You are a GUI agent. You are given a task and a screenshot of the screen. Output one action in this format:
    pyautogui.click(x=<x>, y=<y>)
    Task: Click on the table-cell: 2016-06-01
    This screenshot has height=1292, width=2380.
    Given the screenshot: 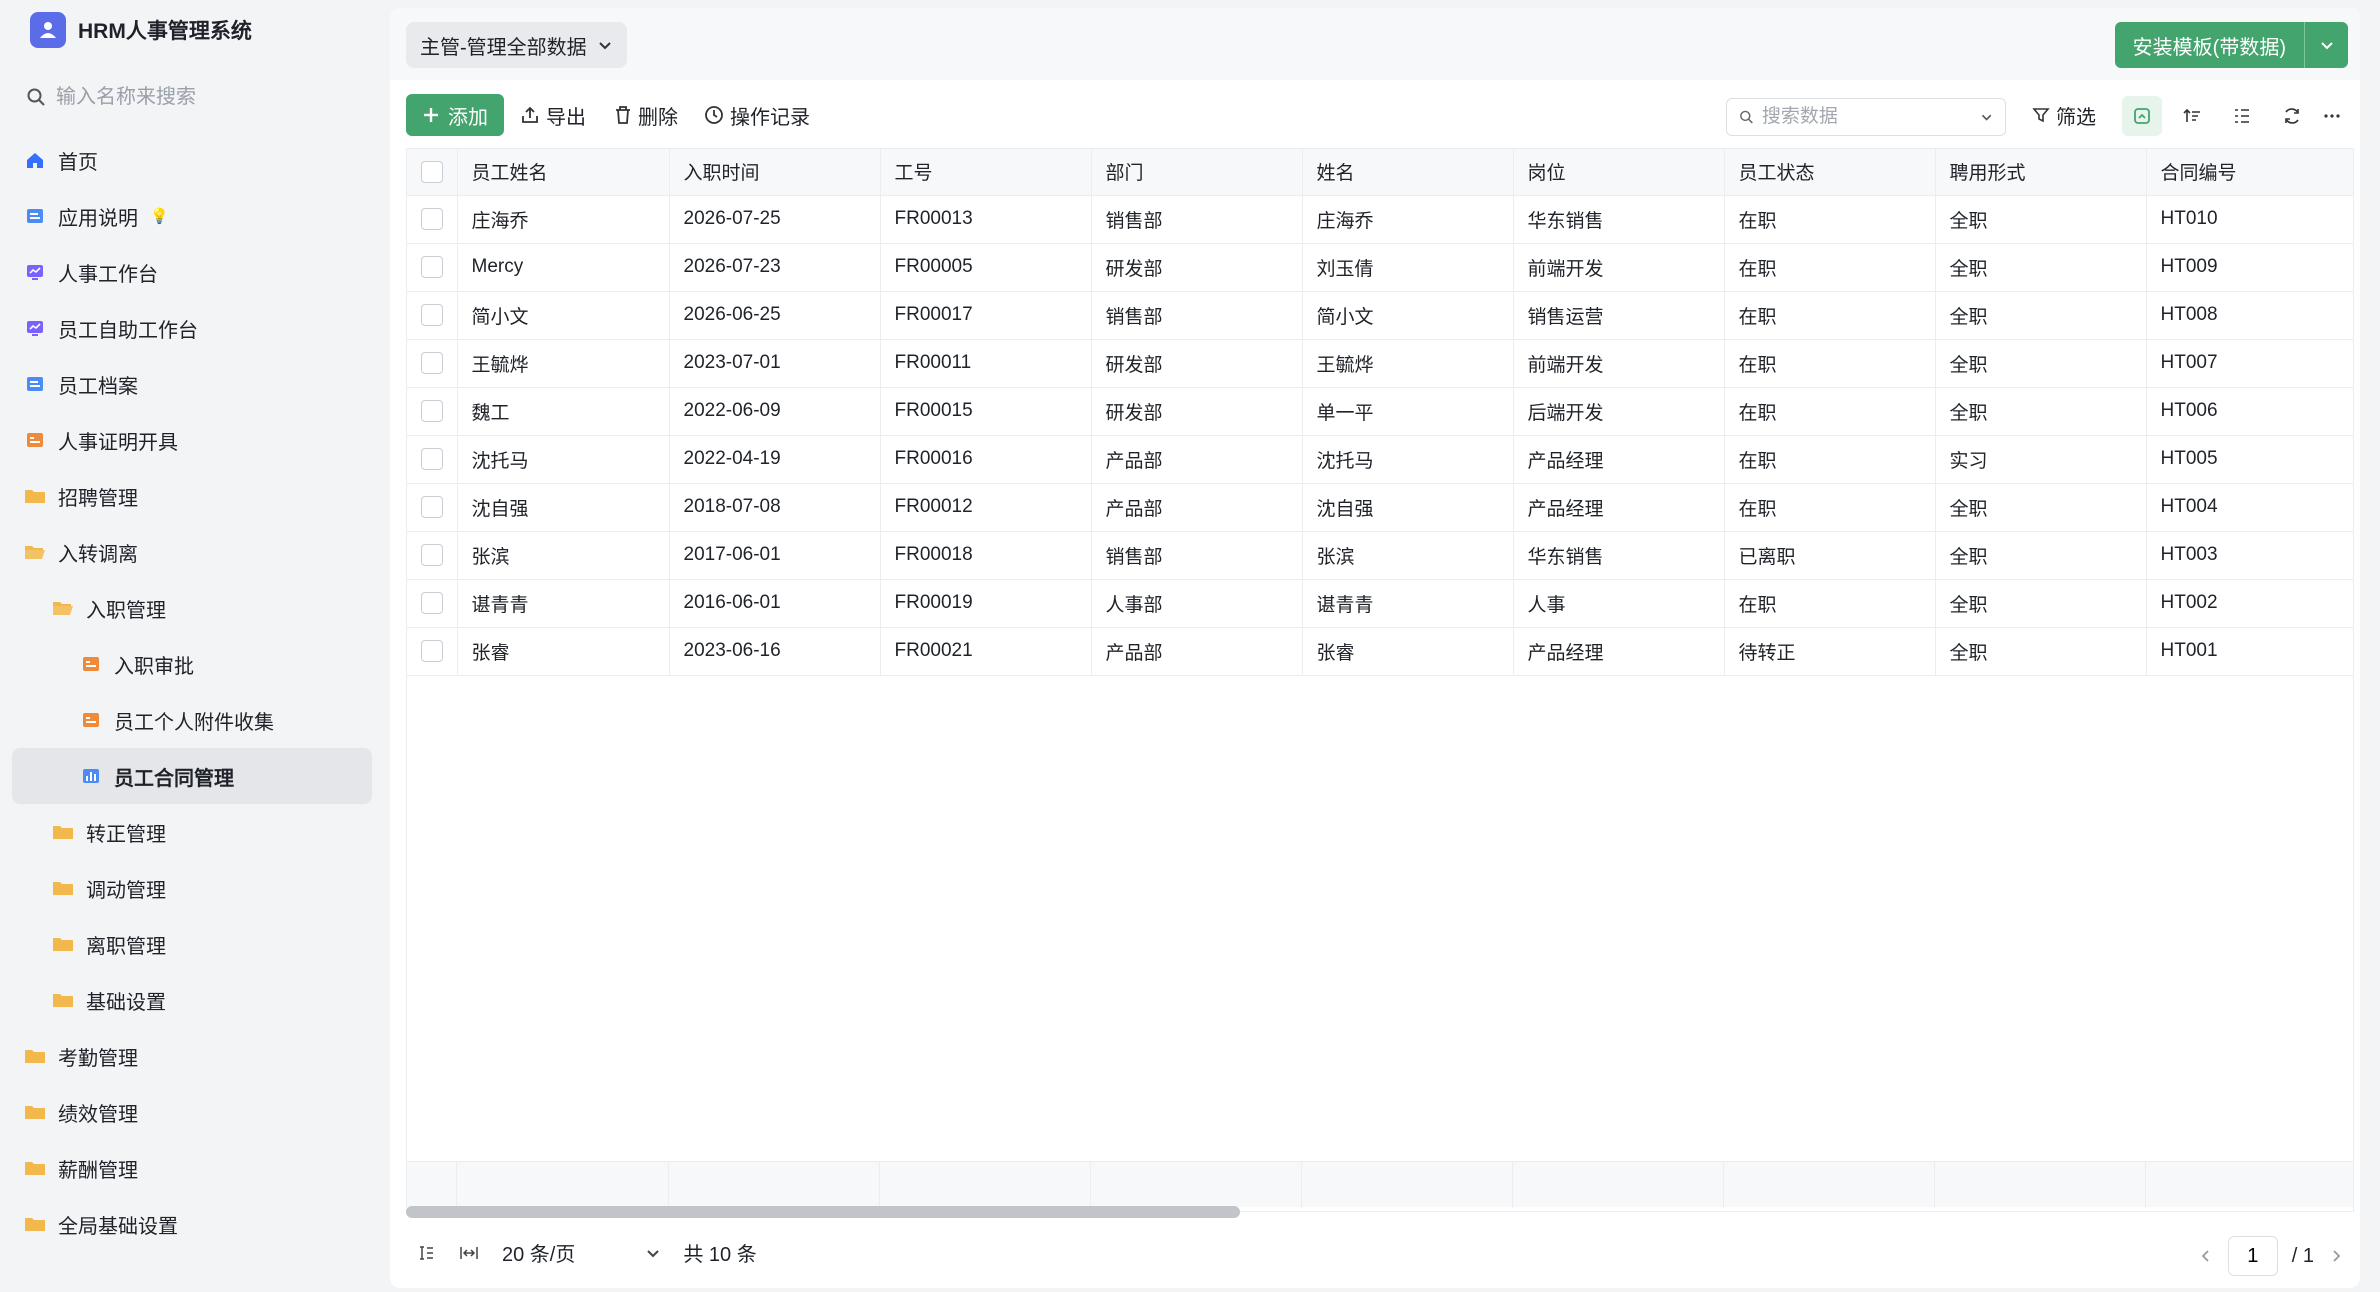 What is the action you would take?
    pyautogui.click(x=775, y=603)
    